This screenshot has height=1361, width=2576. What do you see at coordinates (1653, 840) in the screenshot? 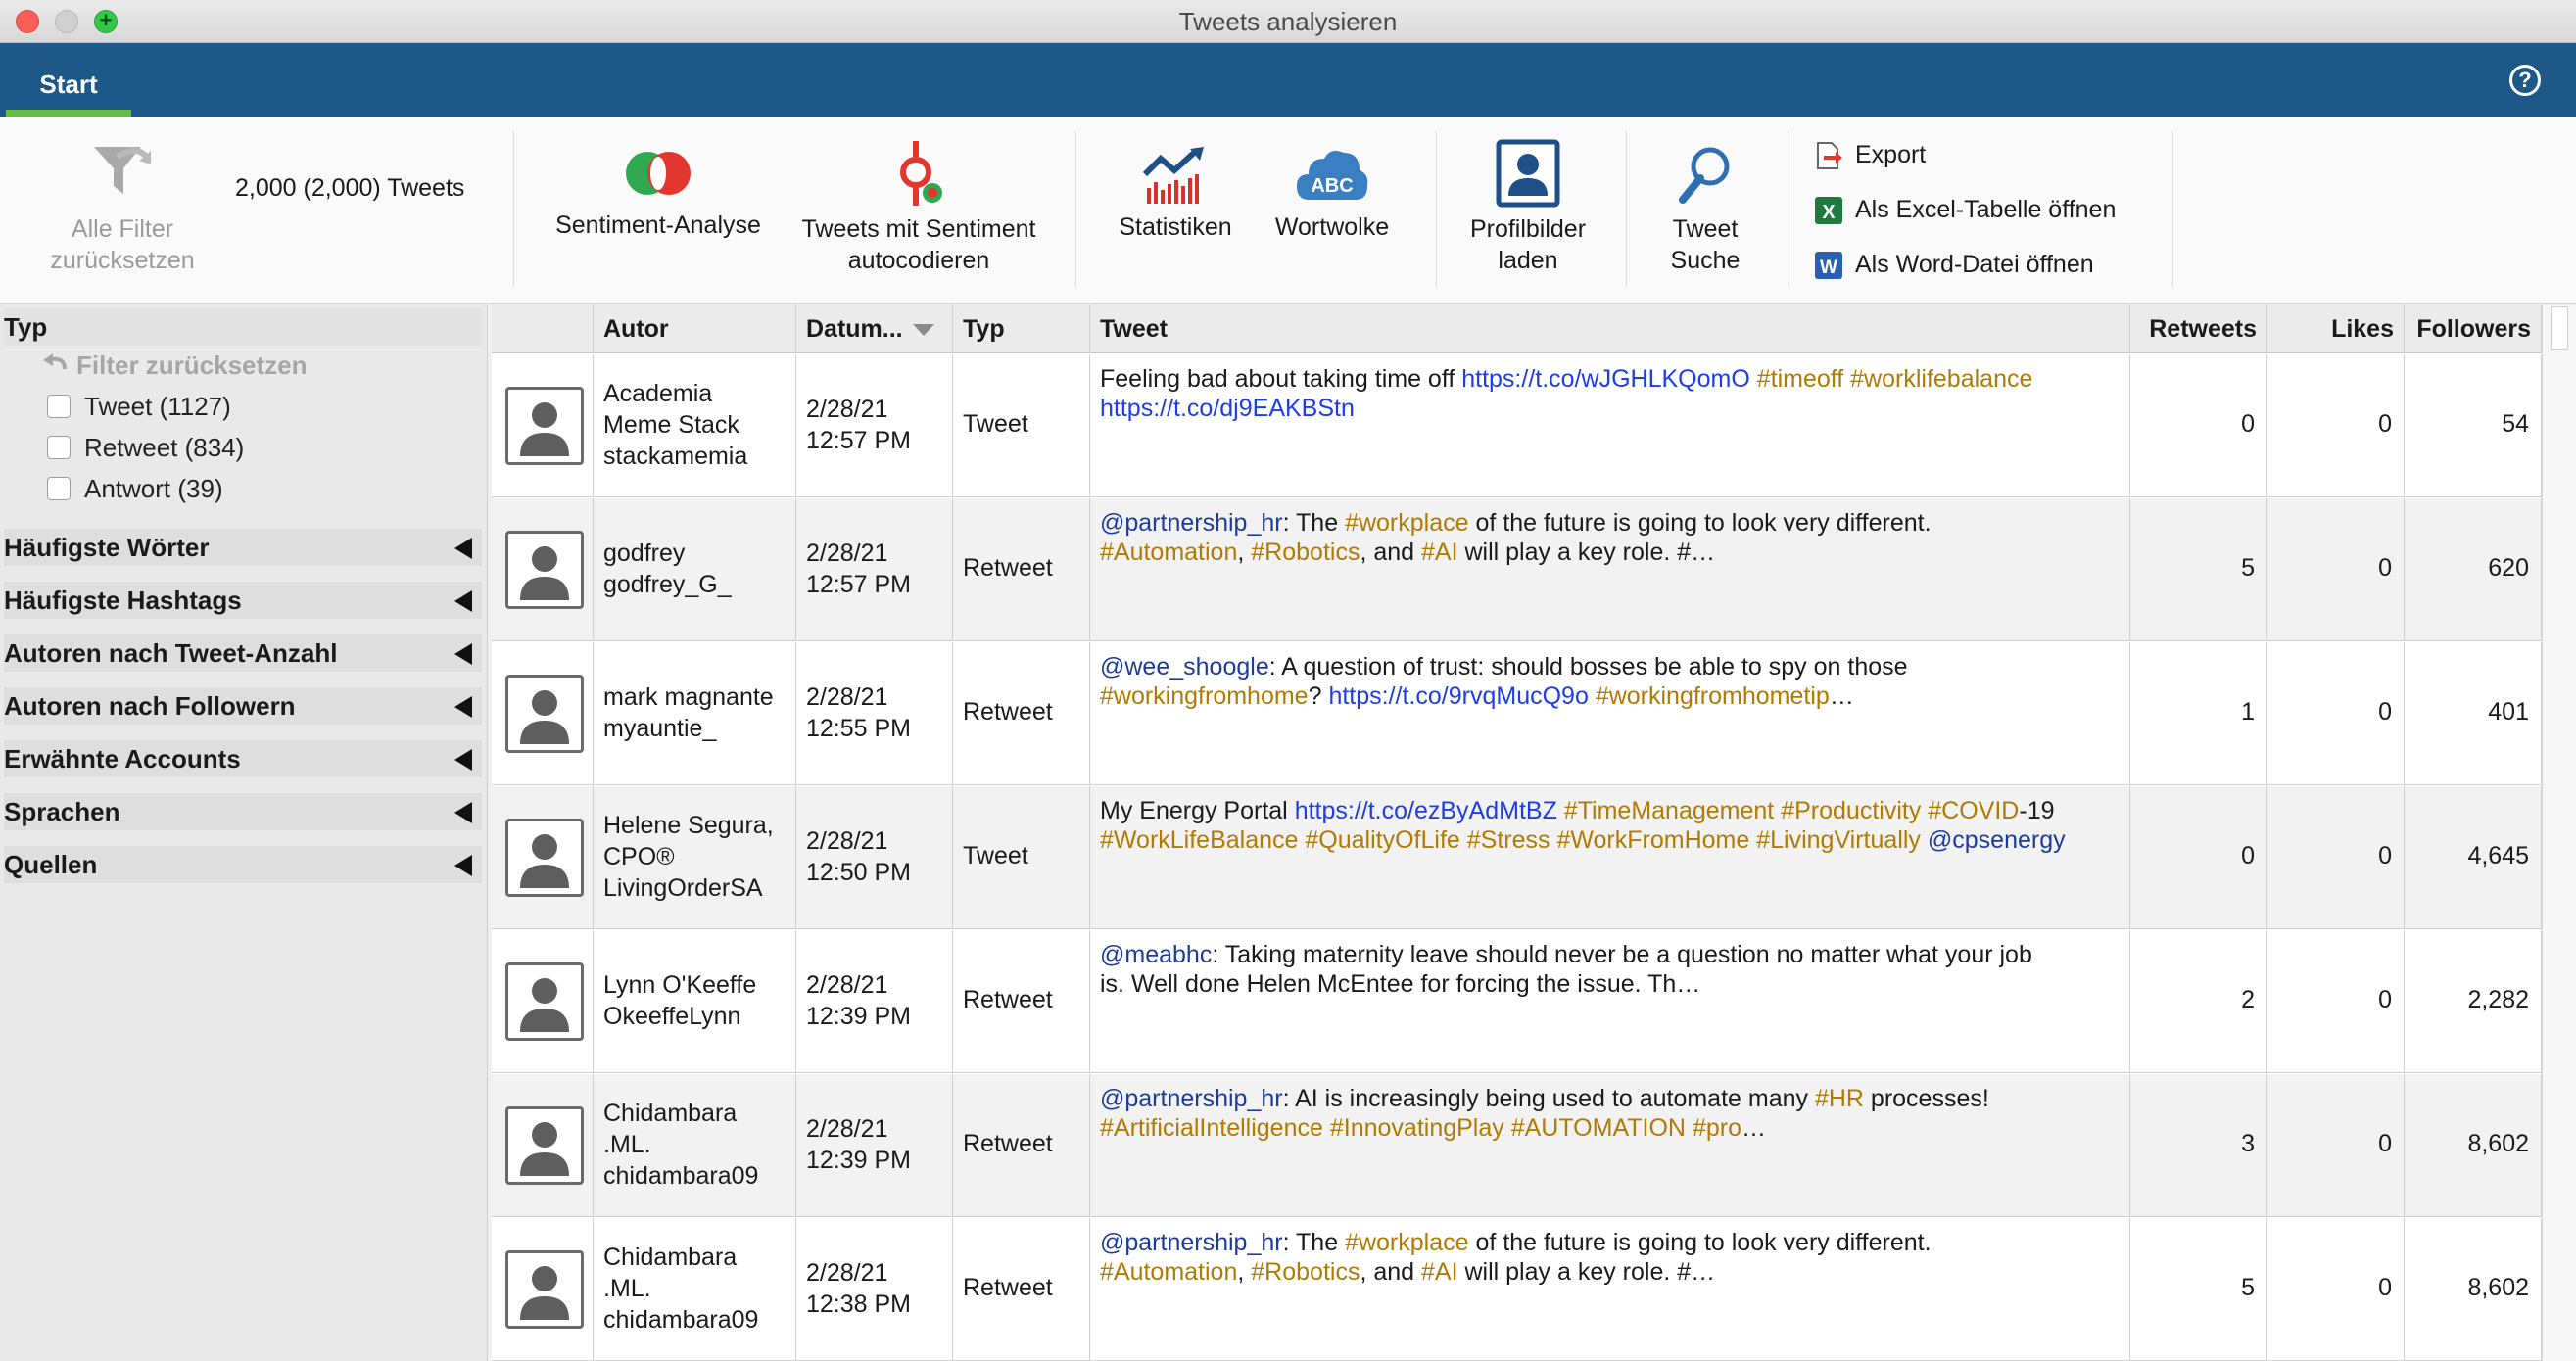
I see `tweet-hashtag: #WorkFromHome` at bounding box center [1653, 840].